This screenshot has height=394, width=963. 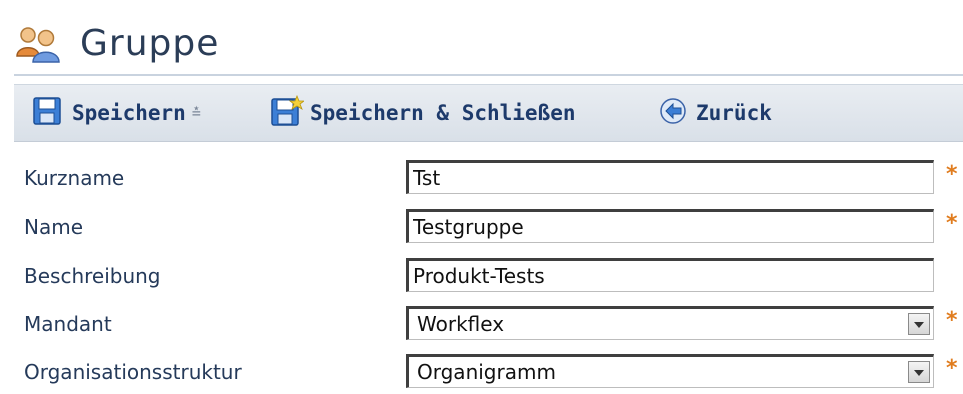 I want to click on name-input, so click(x=670, y=226).